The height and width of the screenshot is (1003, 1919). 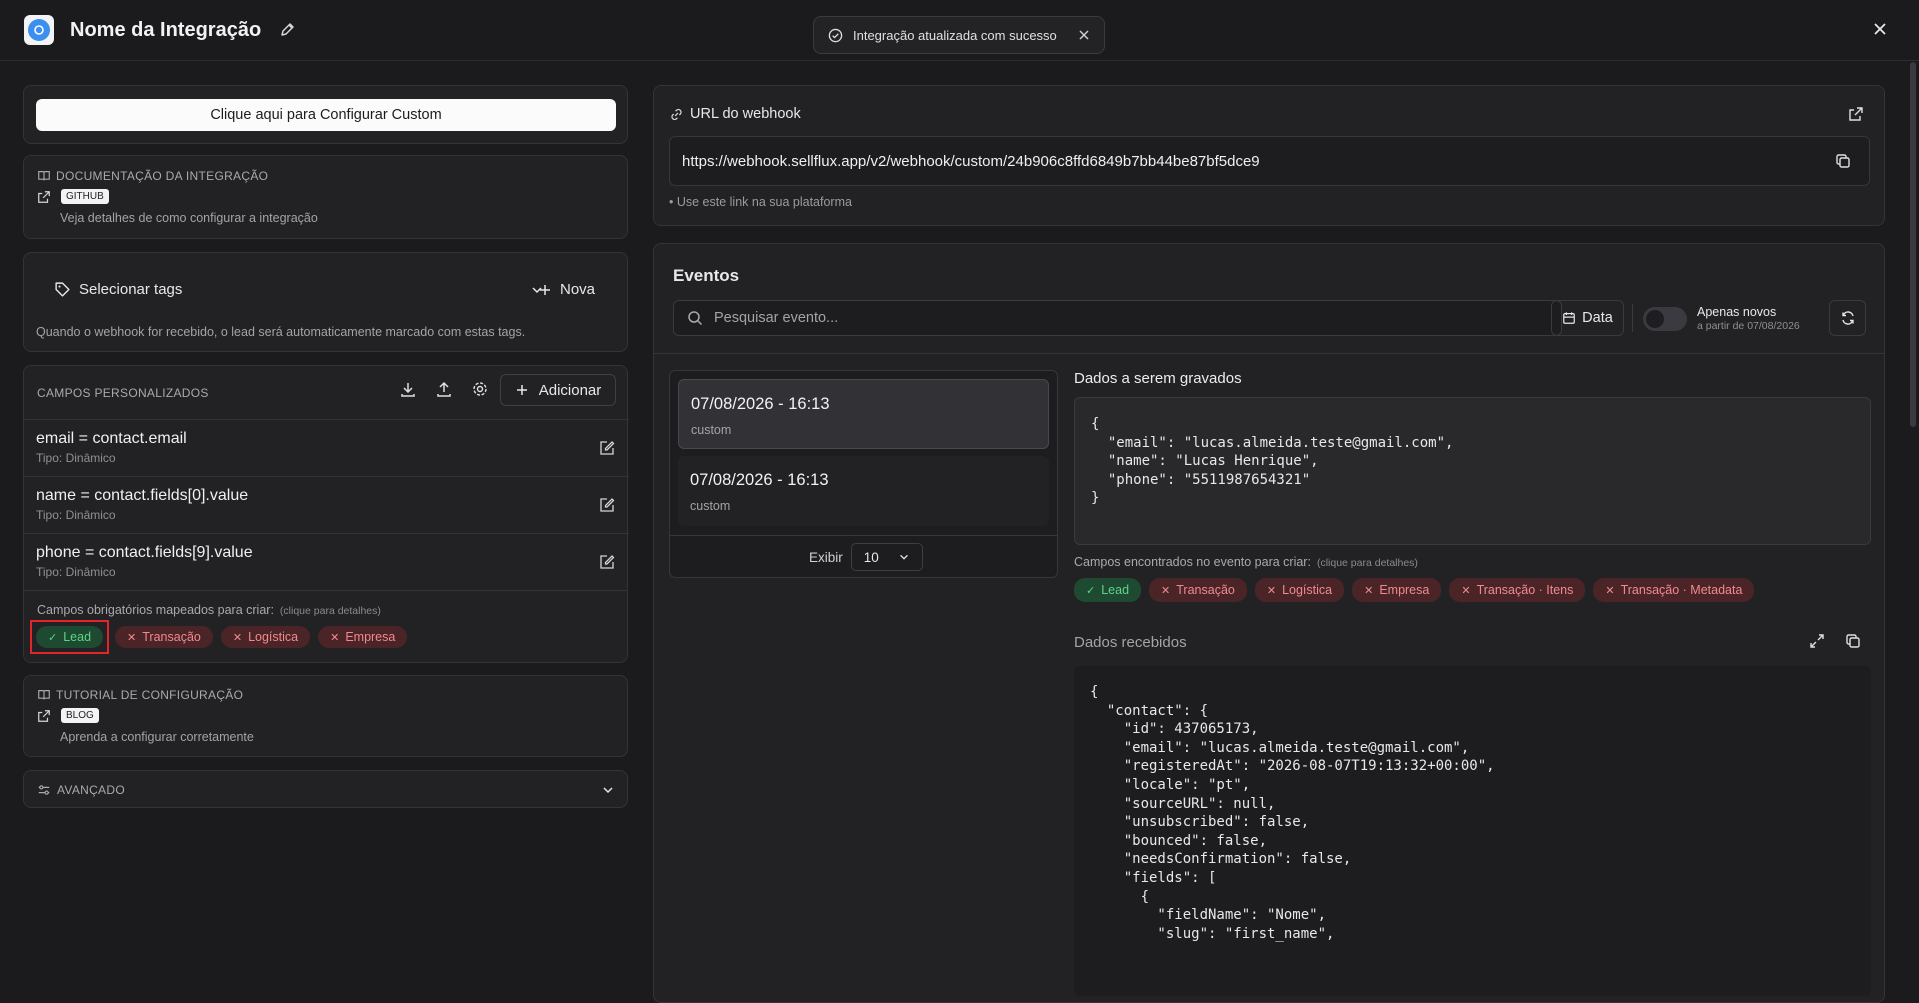 I want to click on found-fields-label: Campos encontrados no evento para criar:, so click(x=1192, y=562).